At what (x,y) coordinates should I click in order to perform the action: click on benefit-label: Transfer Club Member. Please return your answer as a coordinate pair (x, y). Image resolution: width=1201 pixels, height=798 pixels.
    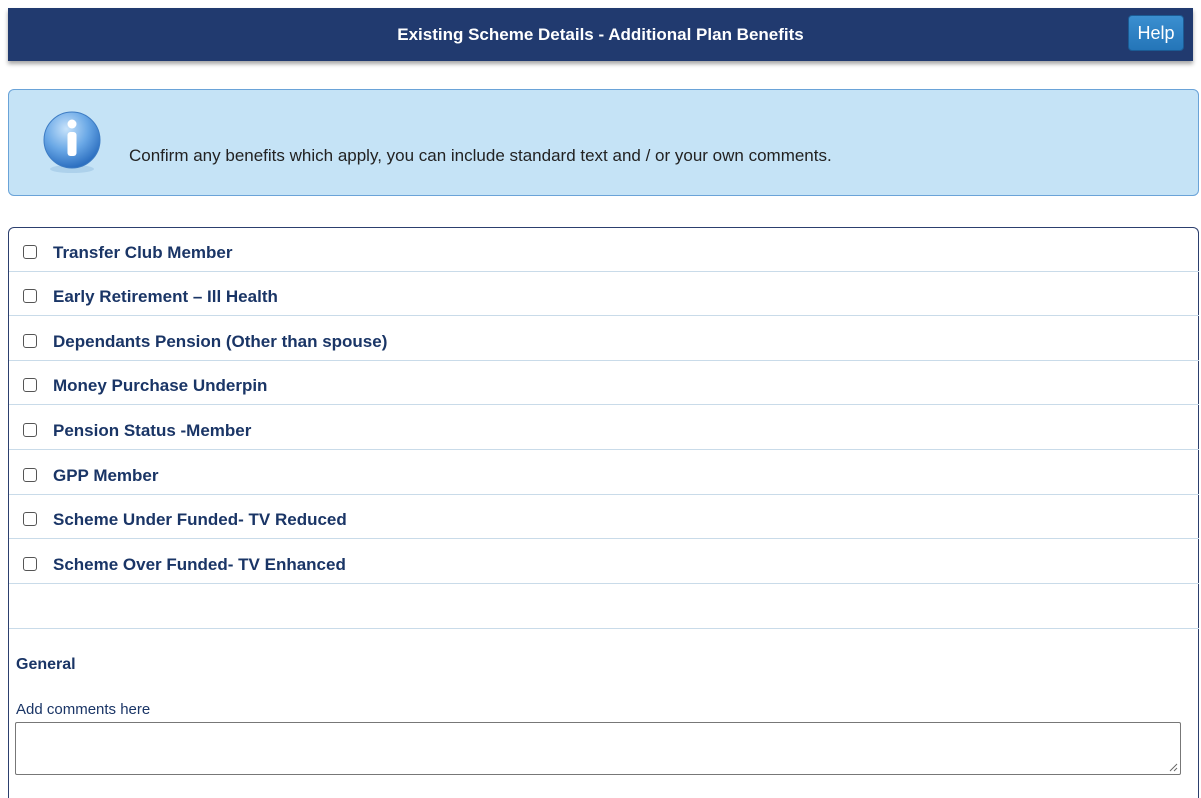
    Looking at the image, I should click on (143, 253).